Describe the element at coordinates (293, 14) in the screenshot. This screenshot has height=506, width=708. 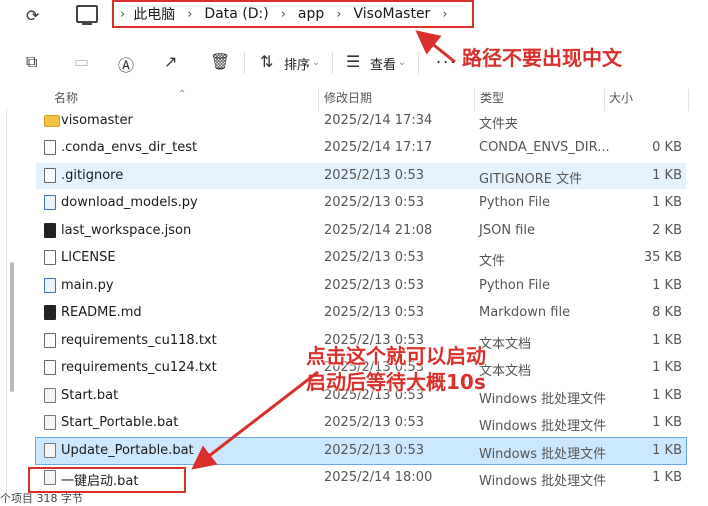
I see `breadcrumb: › 此电脑 › Data (D:) › app › VisoMaster ›` at that location.